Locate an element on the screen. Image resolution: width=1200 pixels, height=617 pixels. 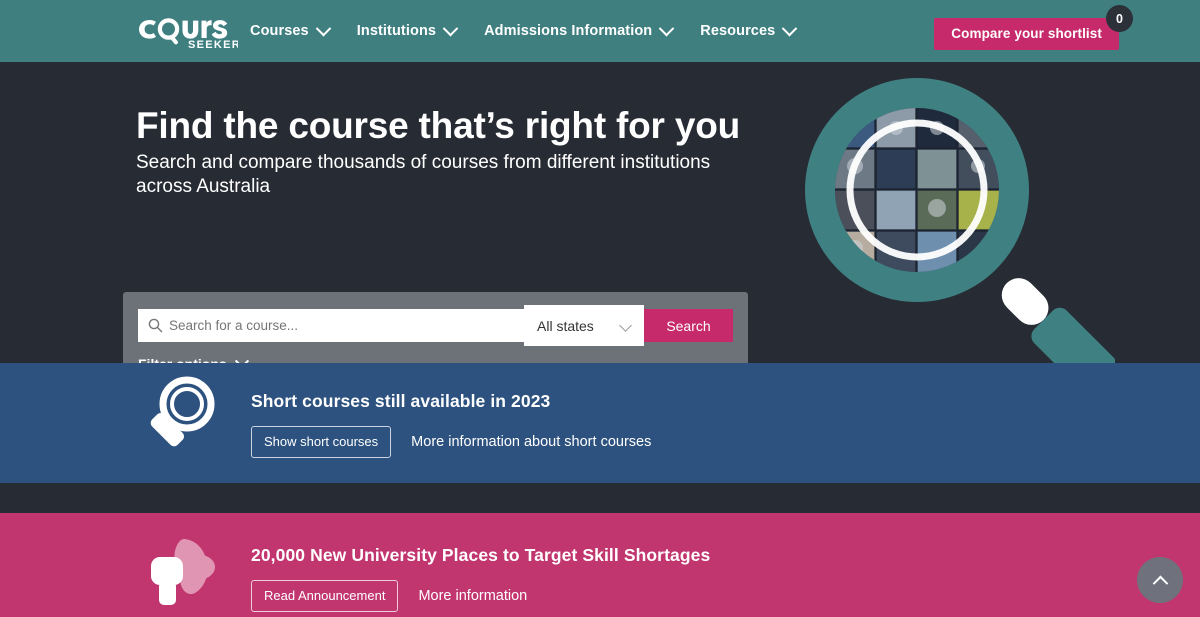
shortlist-area: Compare your shortlist 0 is located at coordinates (1033, 27).